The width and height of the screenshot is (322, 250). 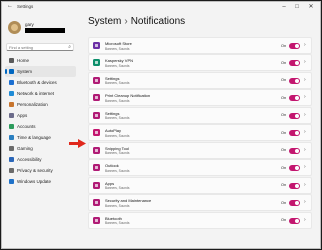 What do you see at coordinates (40, 60) in the screenshot?
I see `sidebar-item-home: Home` at bounding box center [40, 60].